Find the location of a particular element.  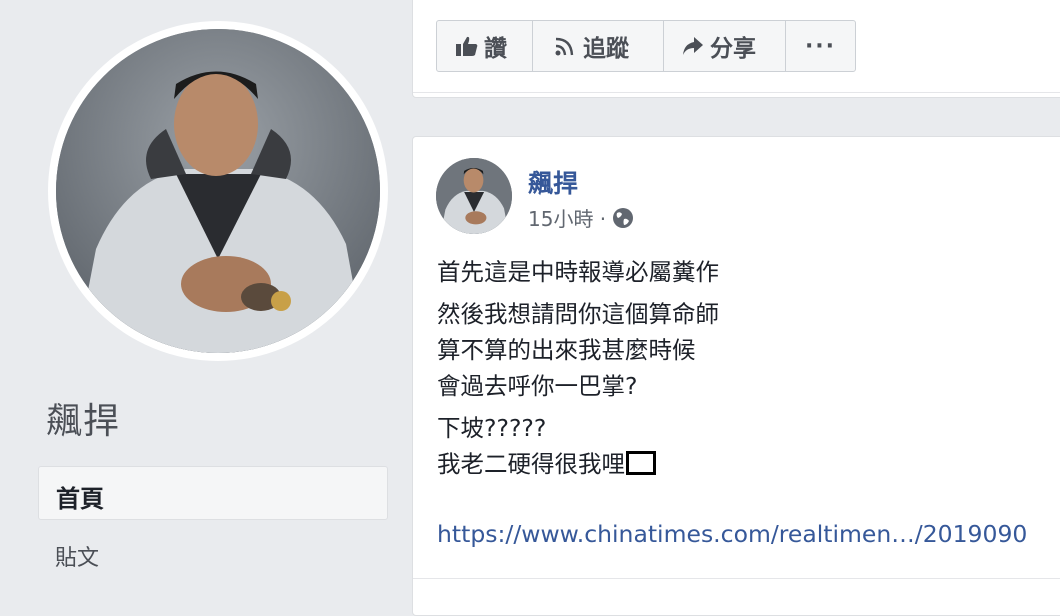

thumbs-up-icon is located at coordinates (467, 46).